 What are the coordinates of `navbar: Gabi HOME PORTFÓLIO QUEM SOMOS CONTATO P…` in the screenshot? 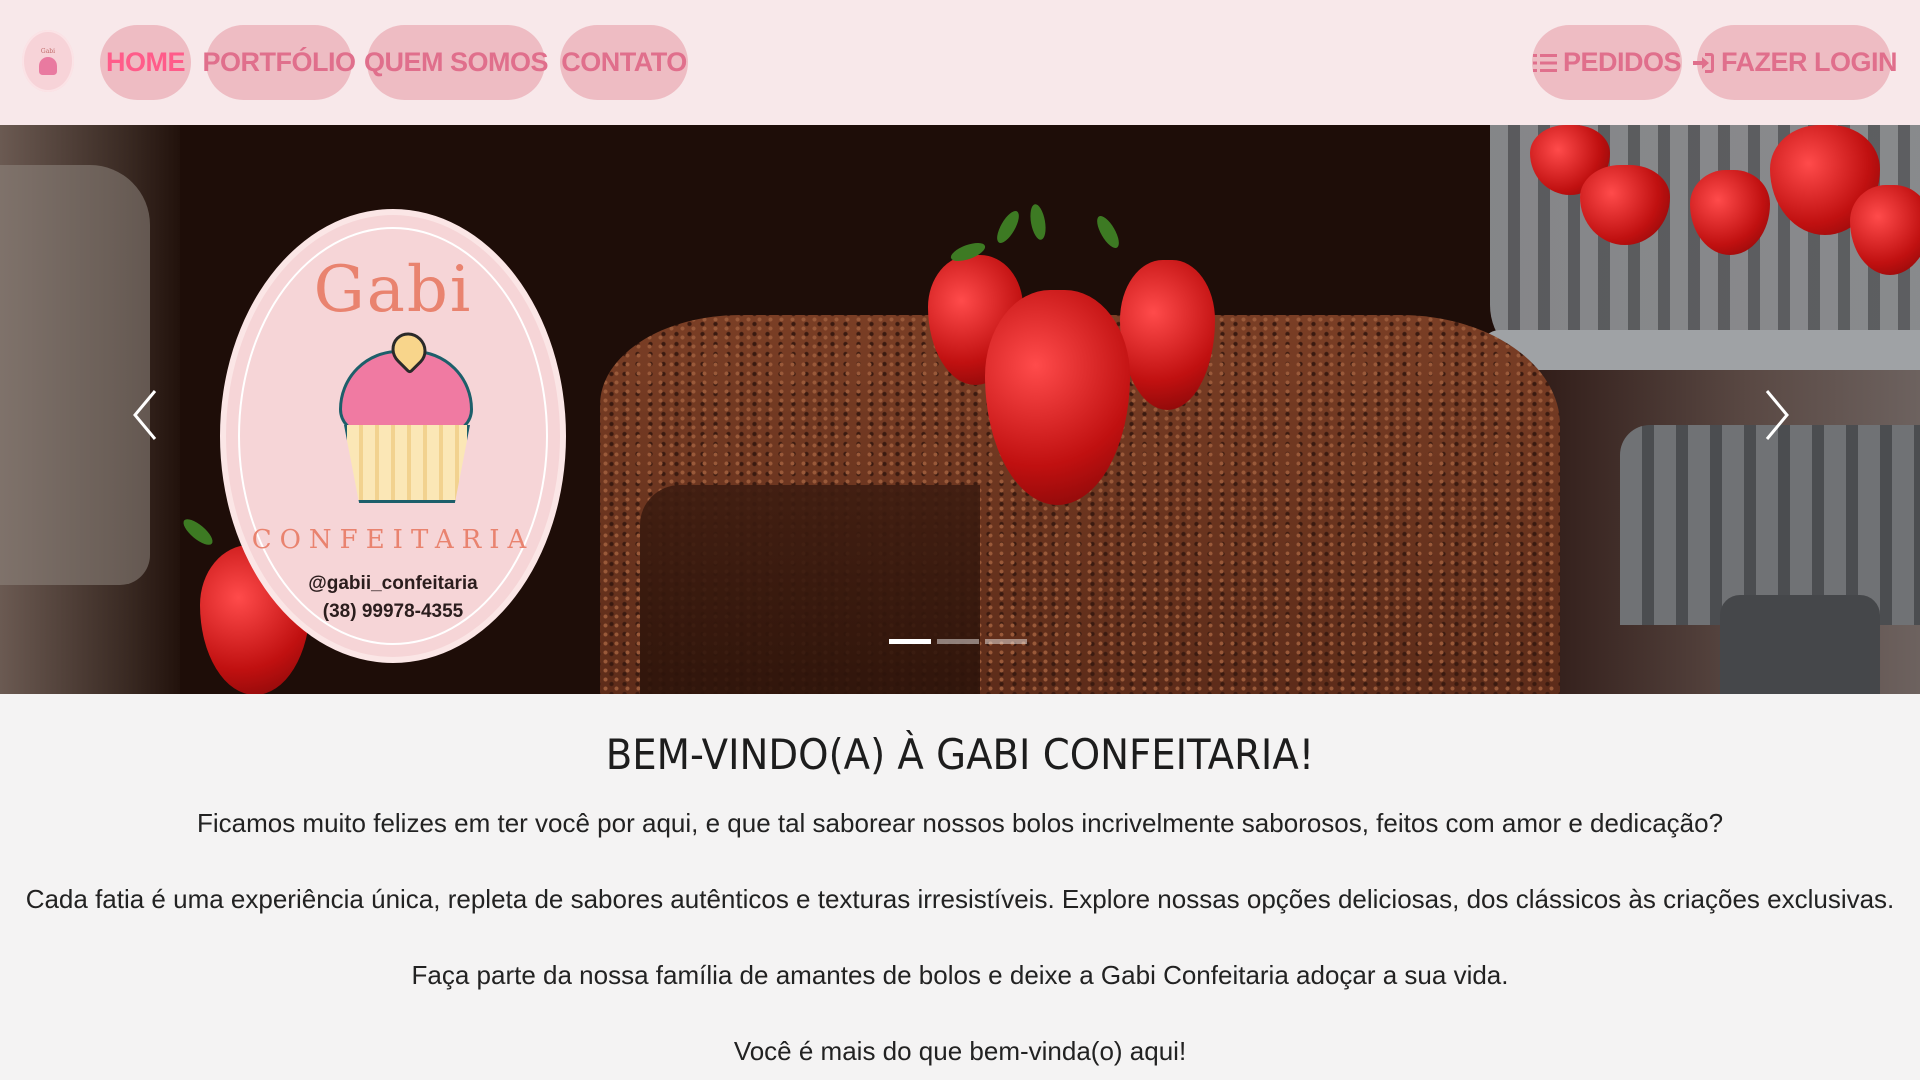 It's located at (960, 62).